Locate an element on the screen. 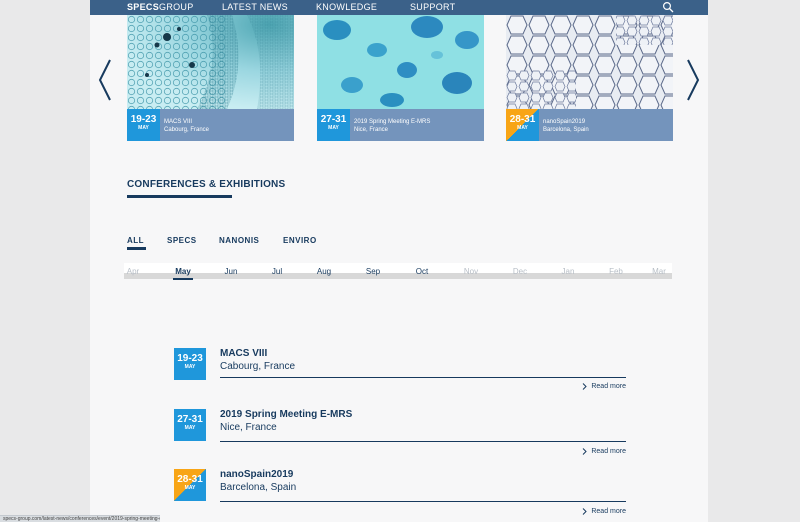 Image resolution: width=800 pixels, height=522 pixels. nav-knowledge: KNOWLEDGE is located at coordinates (346, 7).